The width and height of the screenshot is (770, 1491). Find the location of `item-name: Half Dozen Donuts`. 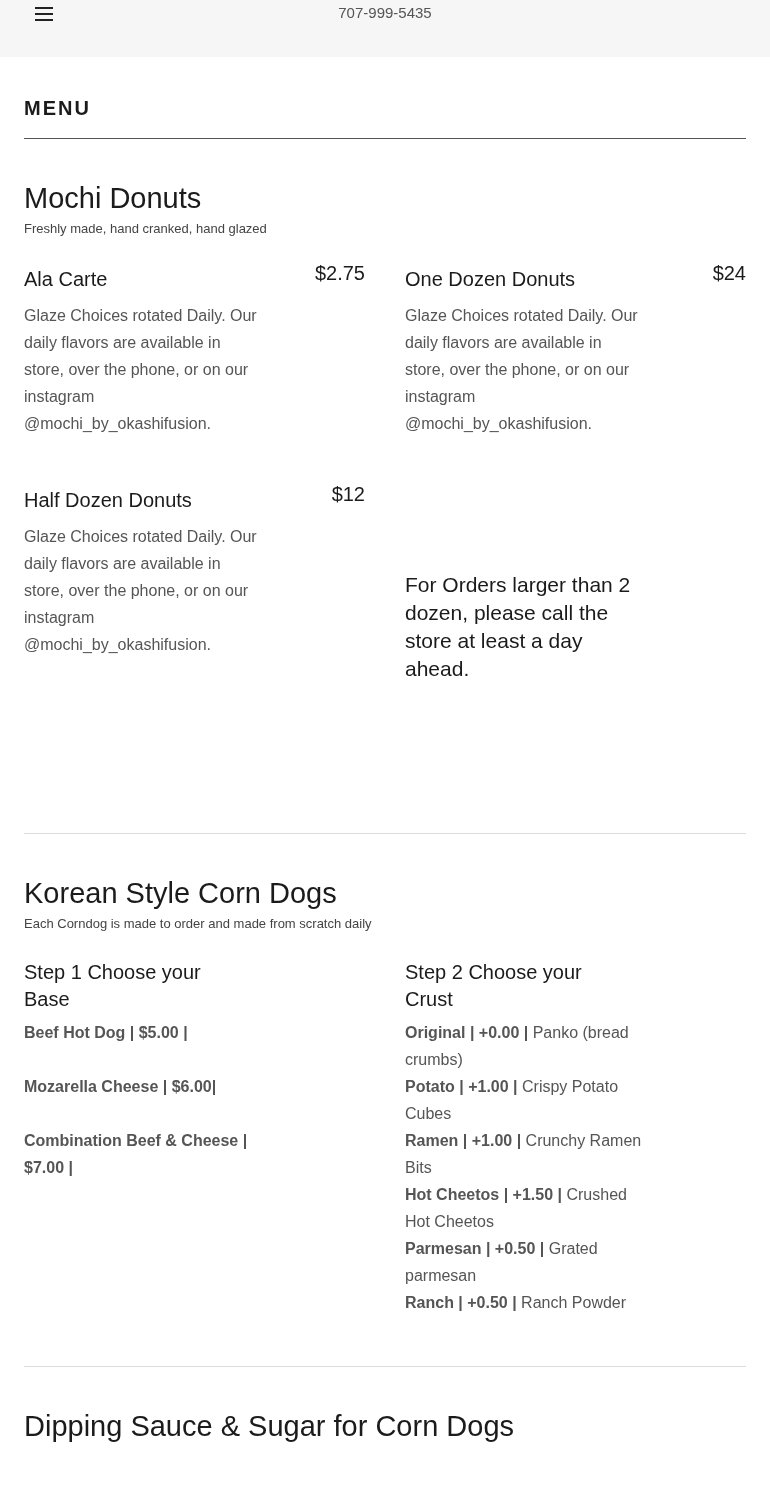

item-name: Half Dozen Donuts is located at coordinates (108, 500).